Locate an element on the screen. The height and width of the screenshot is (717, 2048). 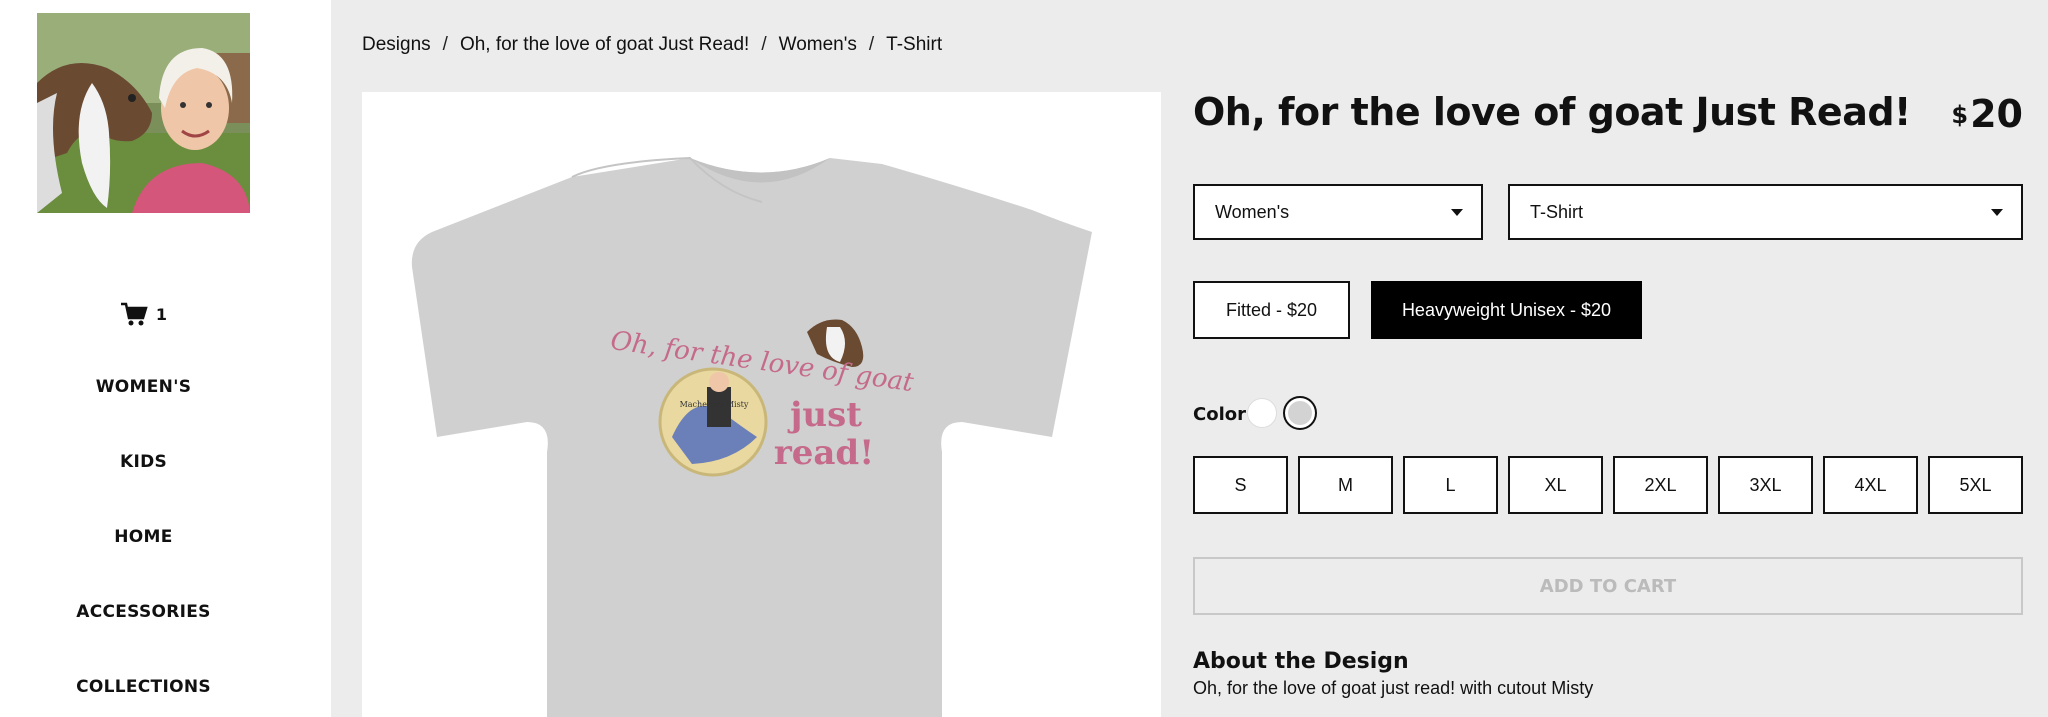
size-l-button: L is located at coordinates (1450, 485).